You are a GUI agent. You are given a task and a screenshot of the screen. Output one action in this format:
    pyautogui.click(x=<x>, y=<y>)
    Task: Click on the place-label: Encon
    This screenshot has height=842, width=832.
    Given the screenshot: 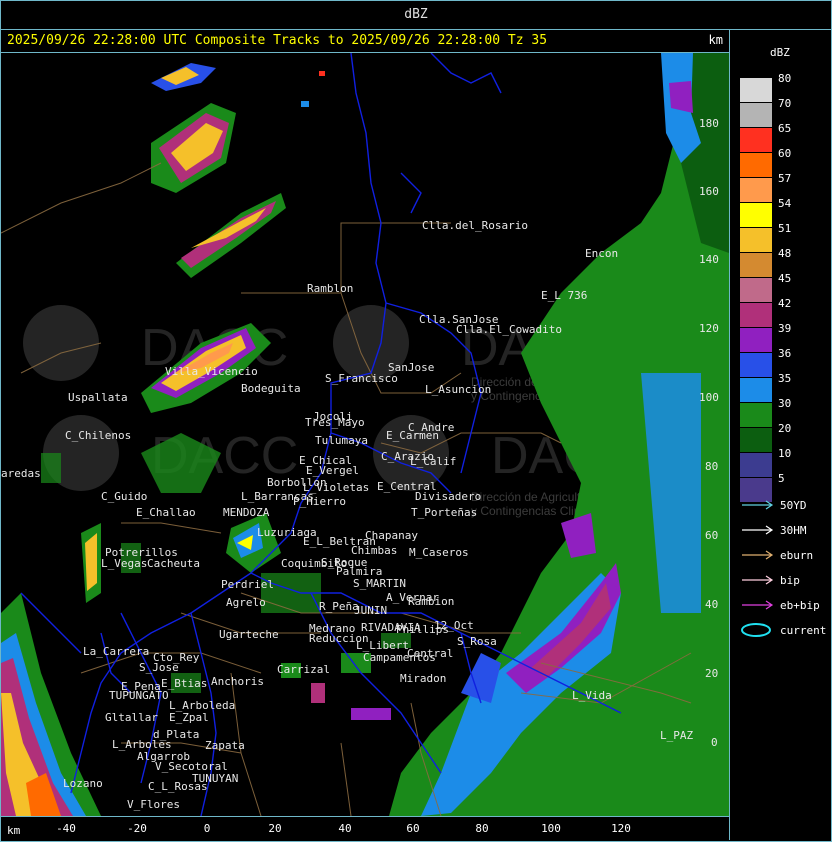 What is the action you would take?
    pyautogui.click(x=601, y=253)
    